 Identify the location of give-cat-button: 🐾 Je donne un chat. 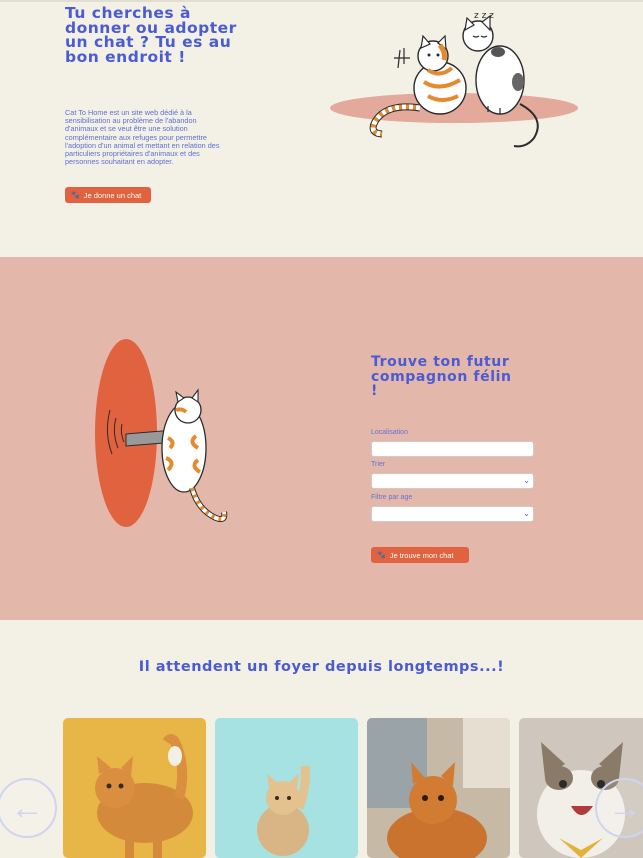
(108, 195).